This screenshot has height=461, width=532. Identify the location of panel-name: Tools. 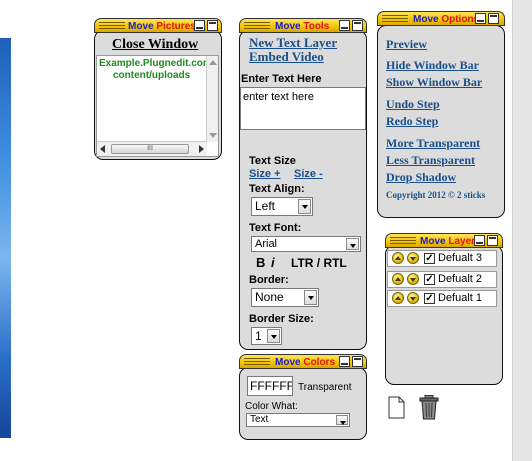
(316, 26).